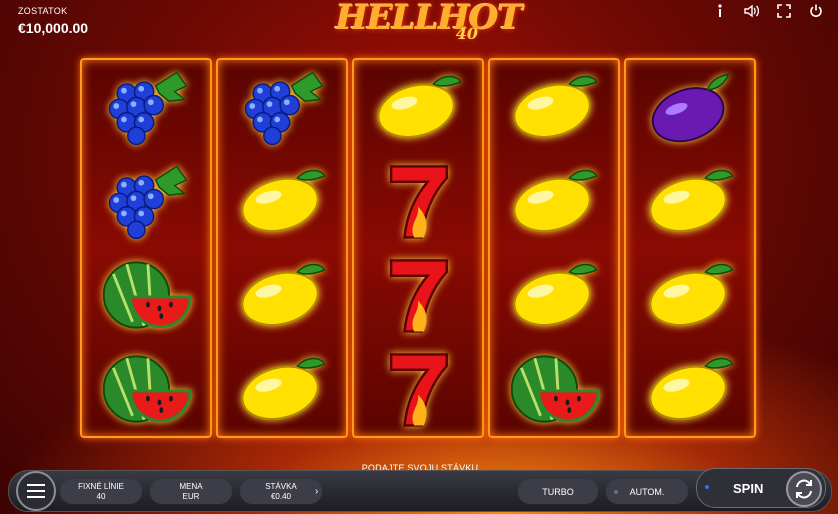  Describe the element at coordinates (816, 11) in the screenshot. I see `power-icon` at that location.